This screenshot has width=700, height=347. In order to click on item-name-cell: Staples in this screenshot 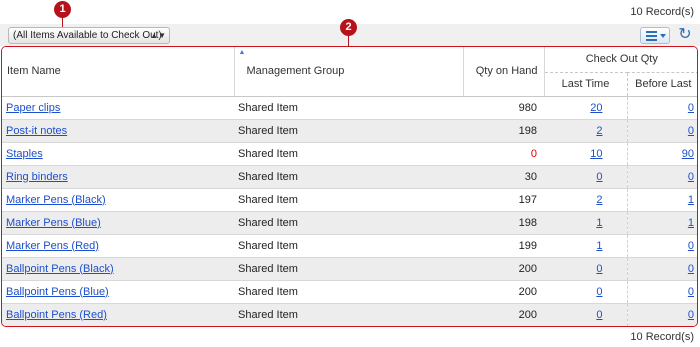, I will do `click(118, 154)`.